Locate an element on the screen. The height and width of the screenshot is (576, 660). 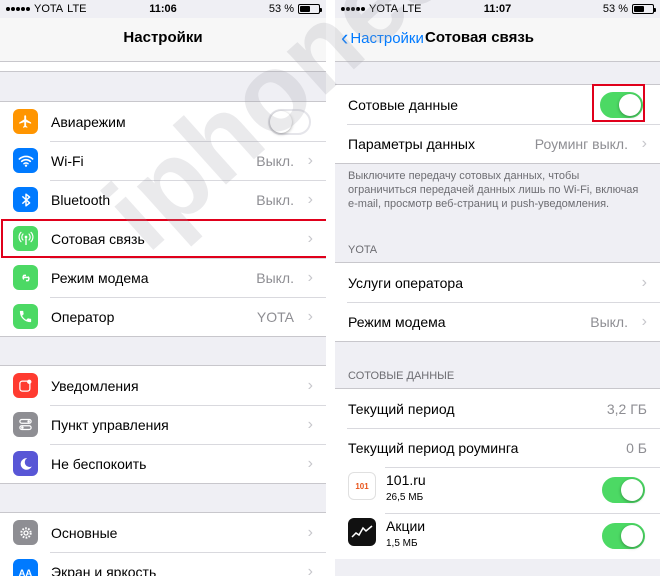
settings-row-label: Уведомления is located at coordinates (95, 385).